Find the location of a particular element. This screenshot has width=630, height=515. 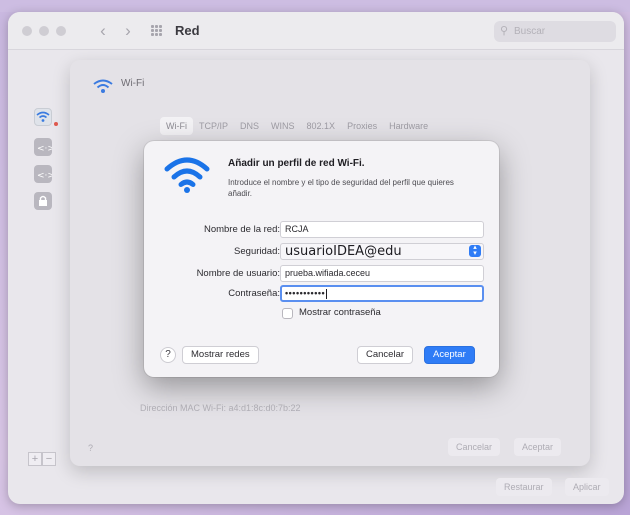

wifi-service-icon is located at coordinates (43, 117).